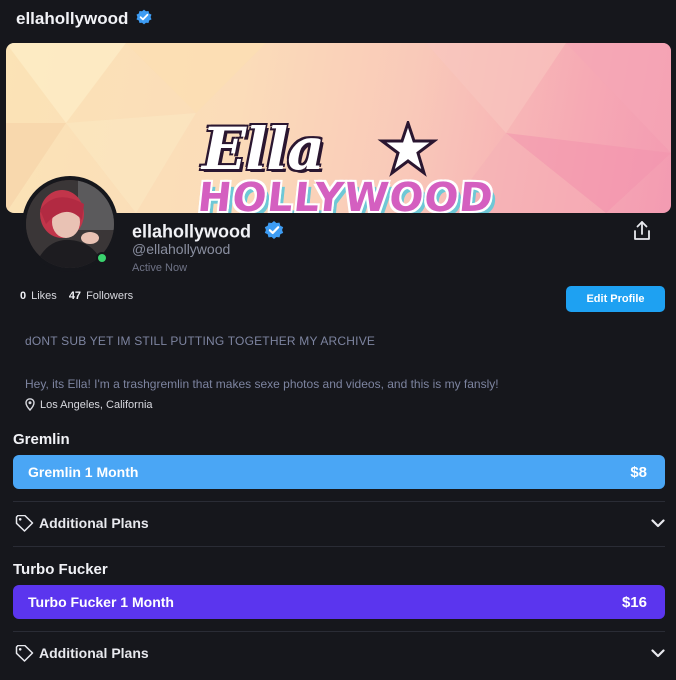  What do you see at coordinates (96, 404) in the screenshot?
I see `location-text: Los Angeles, California` at bounding box center [96, 404].